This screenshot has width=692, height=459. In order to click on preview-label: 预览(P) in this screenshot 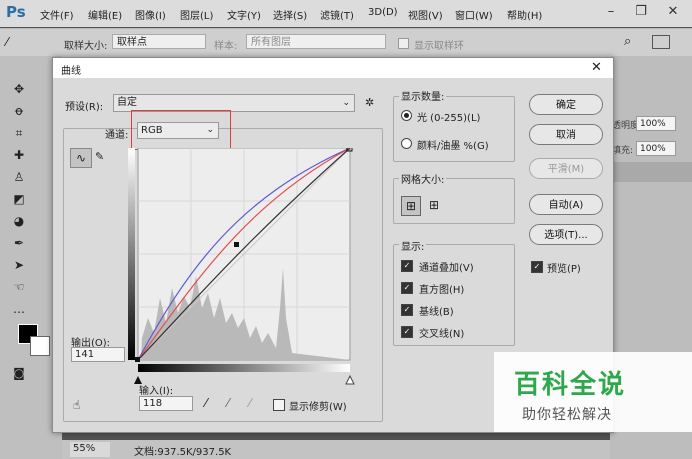, I will do `click(564, 269)`.